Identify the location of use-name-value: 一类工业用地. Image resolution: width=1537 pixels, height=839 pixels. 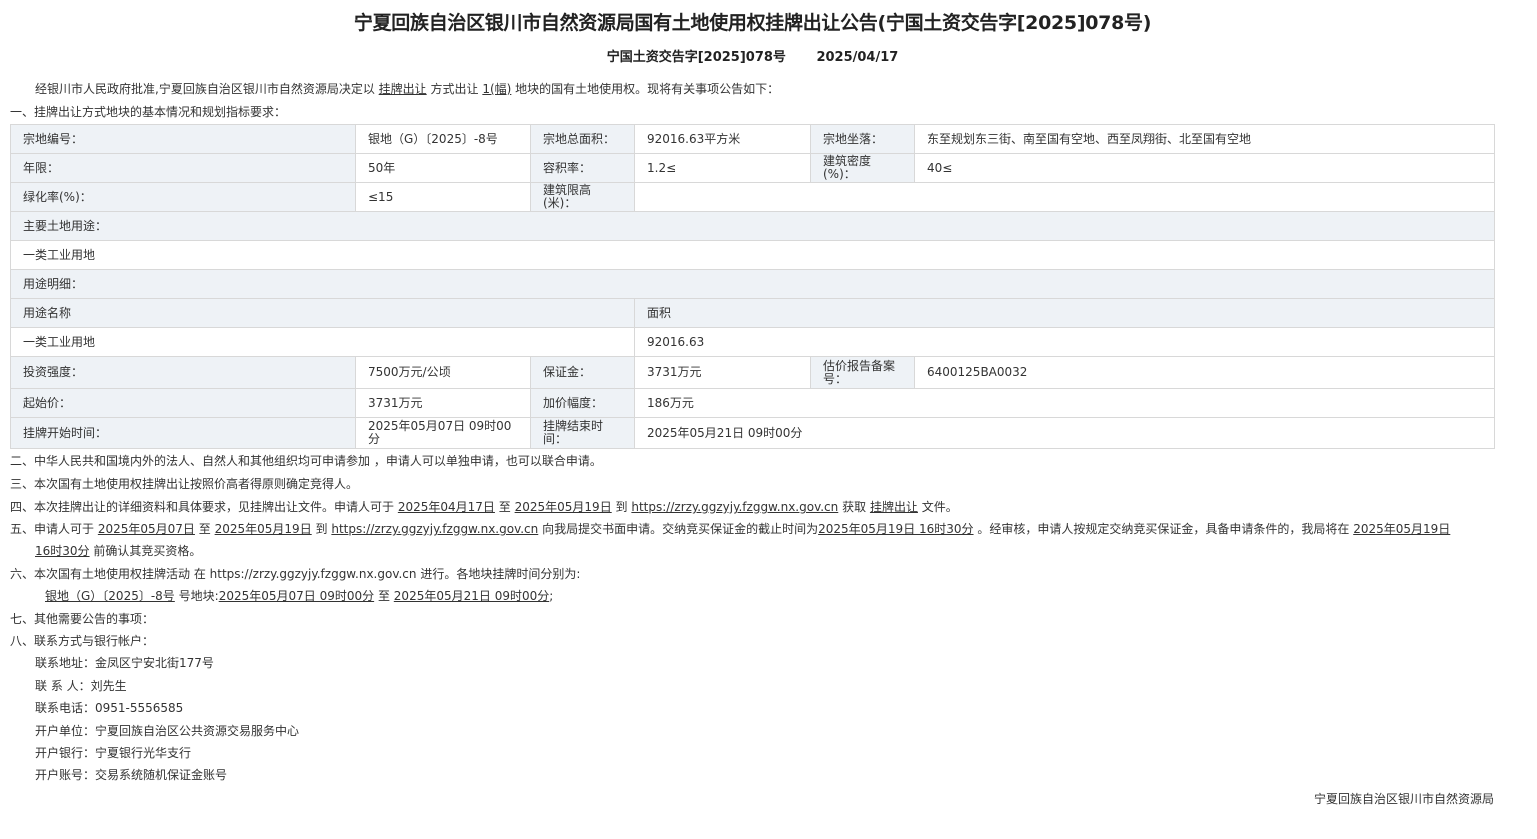
(322, 342).